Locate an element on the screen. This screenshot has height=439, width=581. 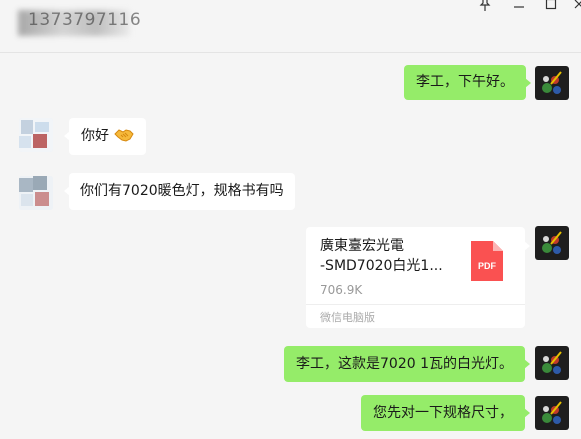
file-source: 微信电脑版 is located at coordinates (347, 317).